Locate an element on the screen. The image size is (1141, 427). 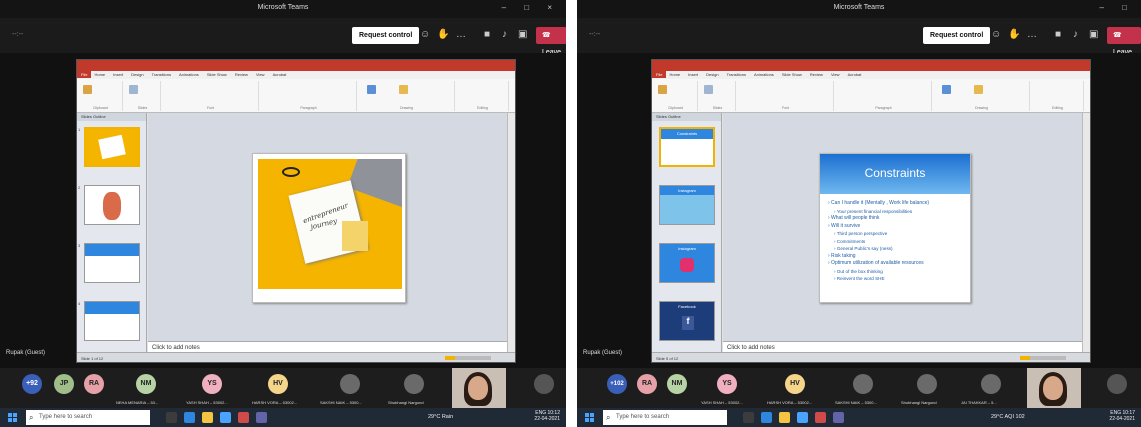
weather-widget: 29°C AQI 102 is located at coordinates (1008, 417).